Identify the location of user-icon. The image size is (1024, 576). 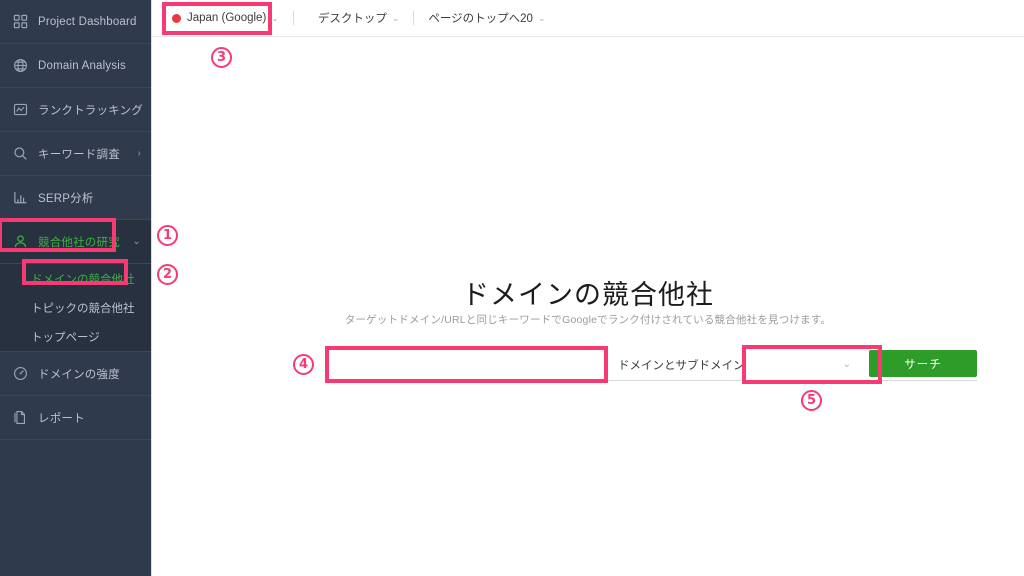
(20, 241).